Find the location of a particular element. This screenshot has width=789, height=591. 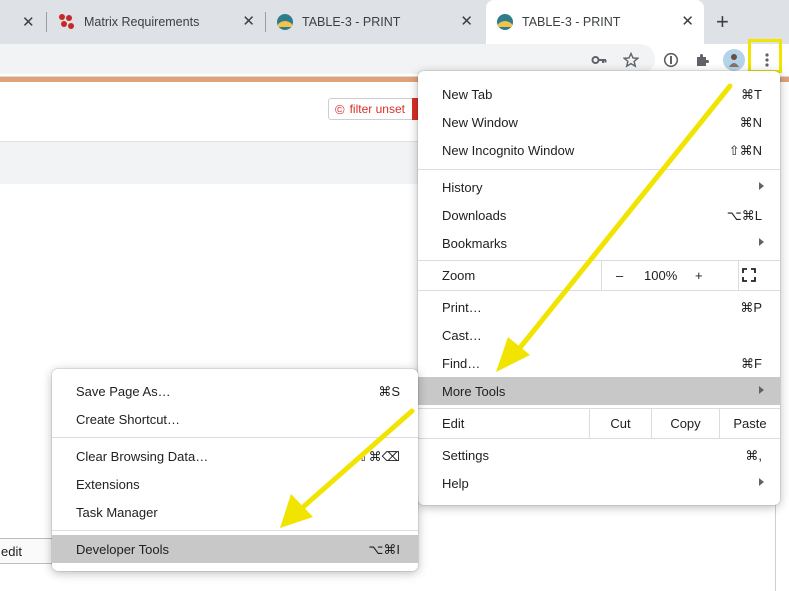

submenu-item-task-manager: Task Manager is located at coordinates (235, 512).